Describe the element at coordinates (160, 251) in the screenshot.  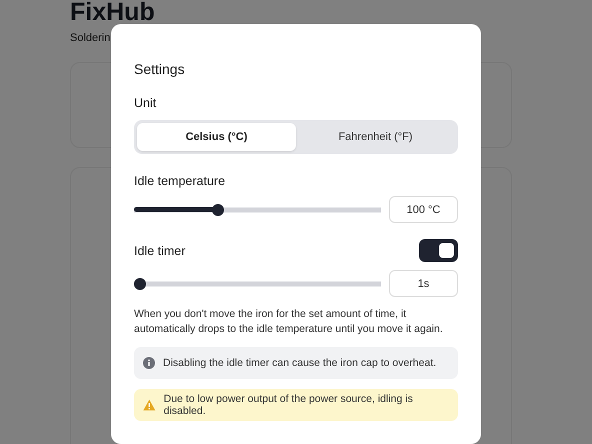
I see `field-label: Idle timer` at that location.